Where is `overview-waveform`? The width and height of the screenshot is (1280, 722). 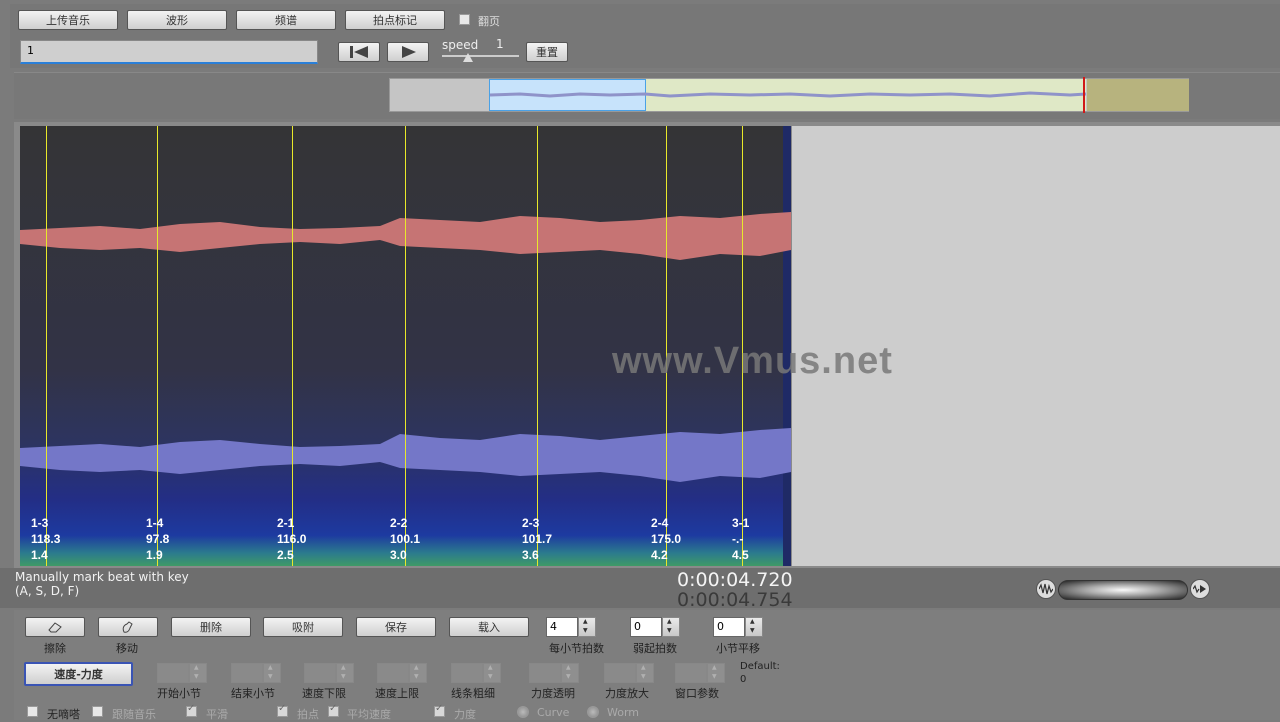 overview-waveform is located at coordinates (788, 94).